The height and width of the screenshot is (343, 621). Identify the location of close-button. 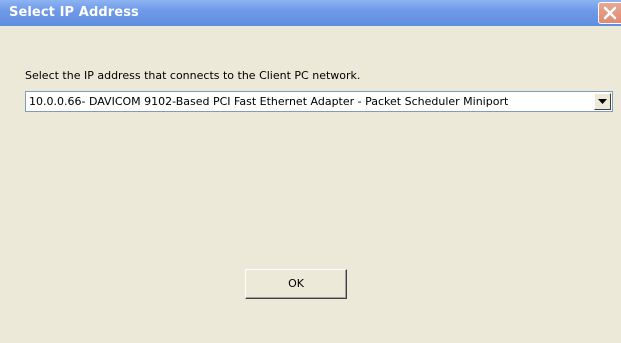
(609, 13).